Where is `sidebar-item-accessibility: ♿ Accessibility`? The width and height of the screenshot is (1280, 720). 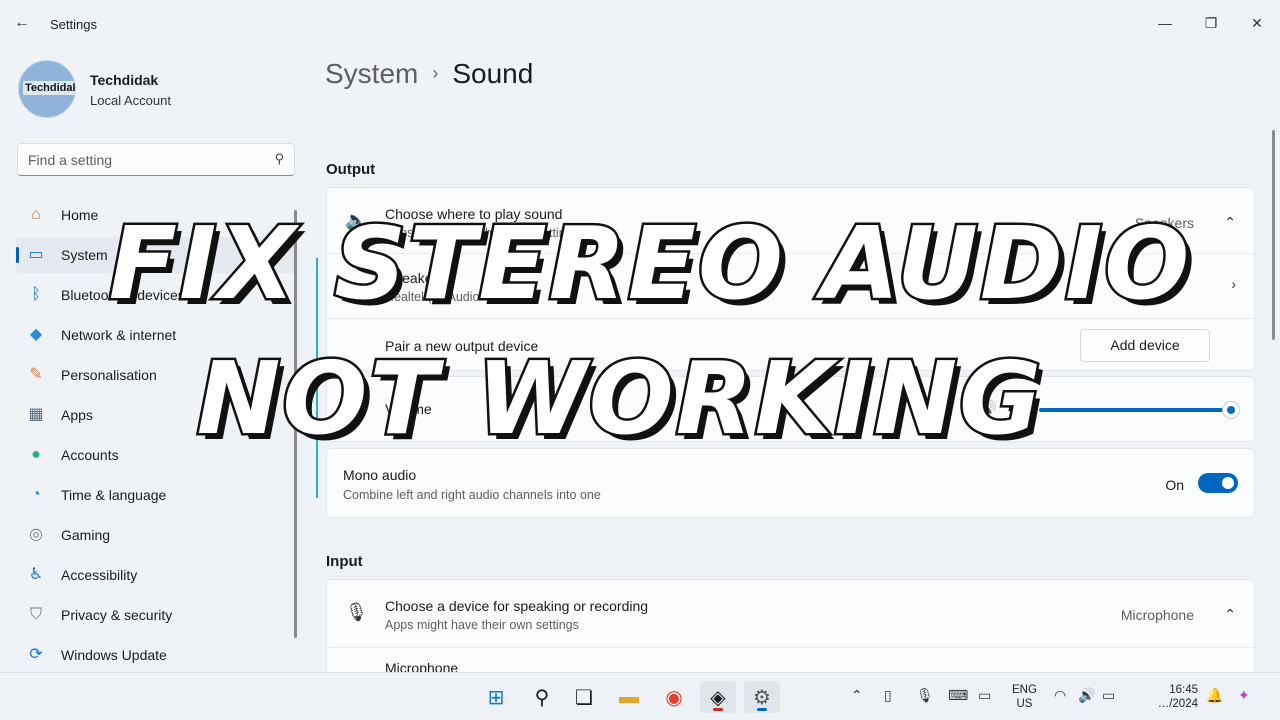
sidebar-item-accessibility: ♿ Accessibility is located at coordinates (156, 575).